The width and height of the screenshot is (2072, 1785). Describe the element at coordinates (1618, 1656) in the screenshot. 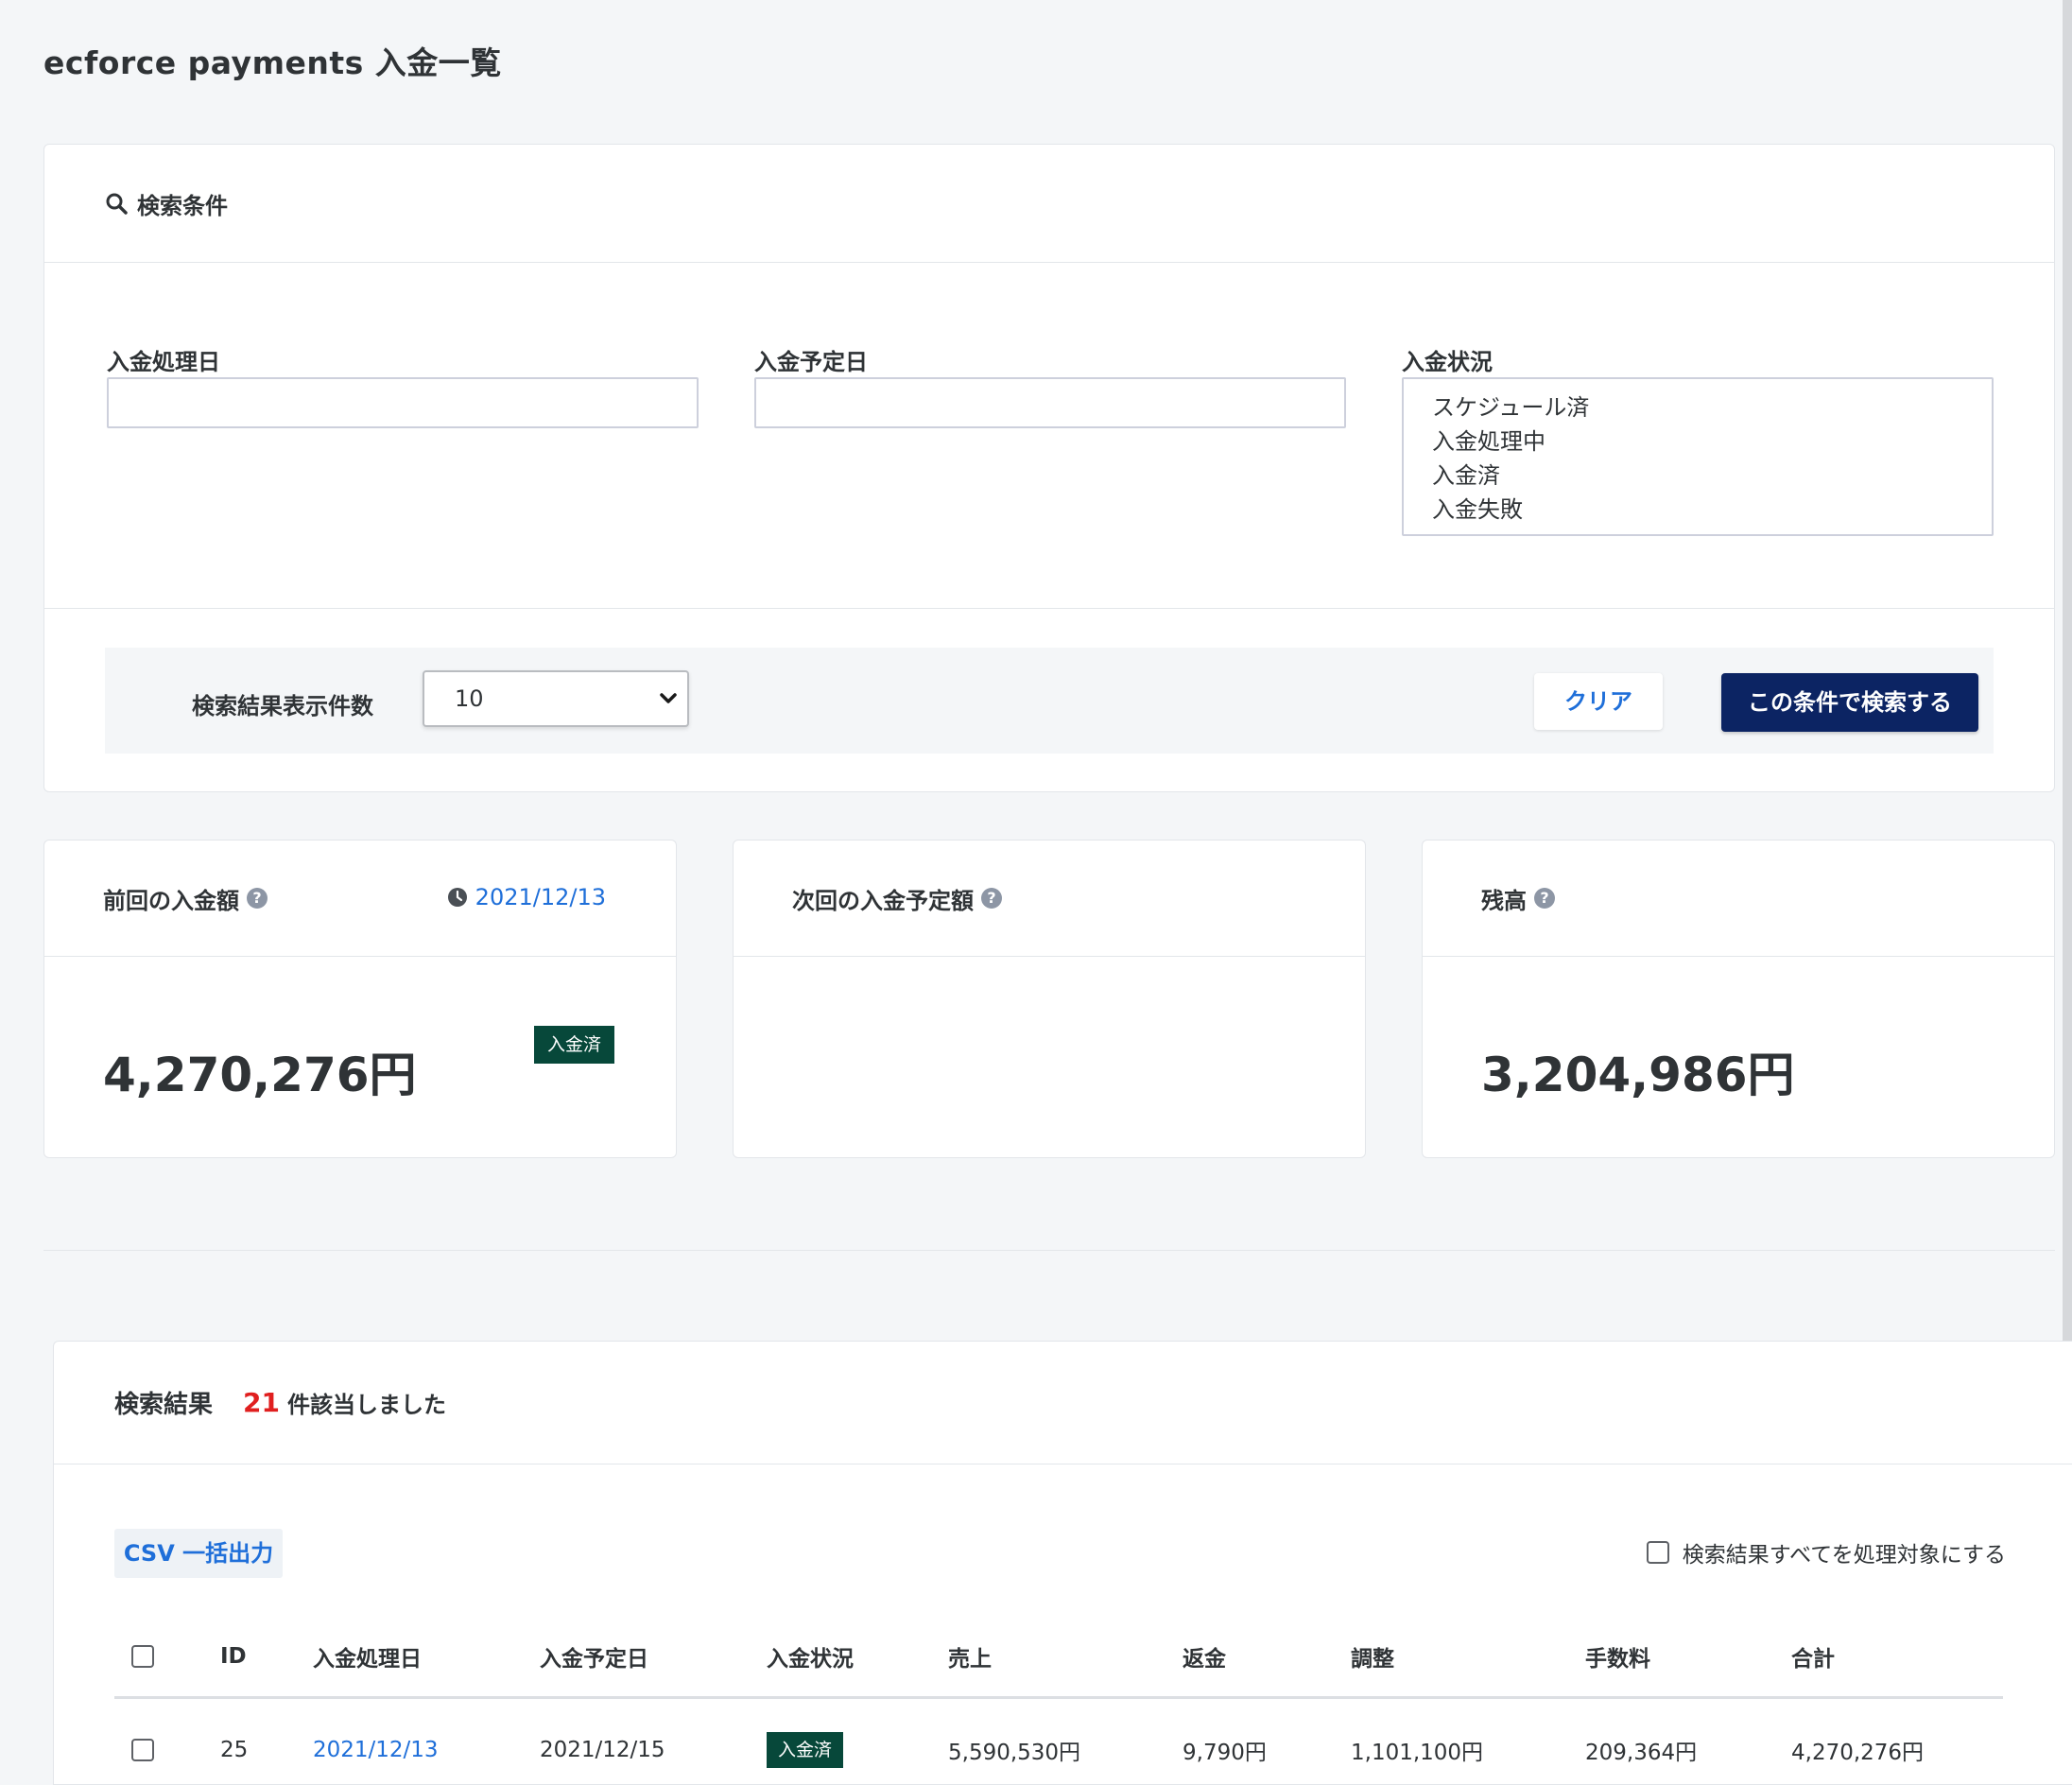

I see `column-header-fee: 手数料` at that location.